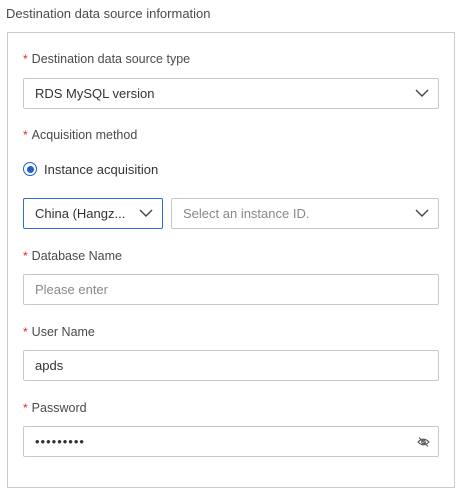 Image resolution: width=463 pixels, height=497 pixels. Describe the element at coordinates (231, 289) in the screenshot. I see `database-name-input: Please enter` at that location.